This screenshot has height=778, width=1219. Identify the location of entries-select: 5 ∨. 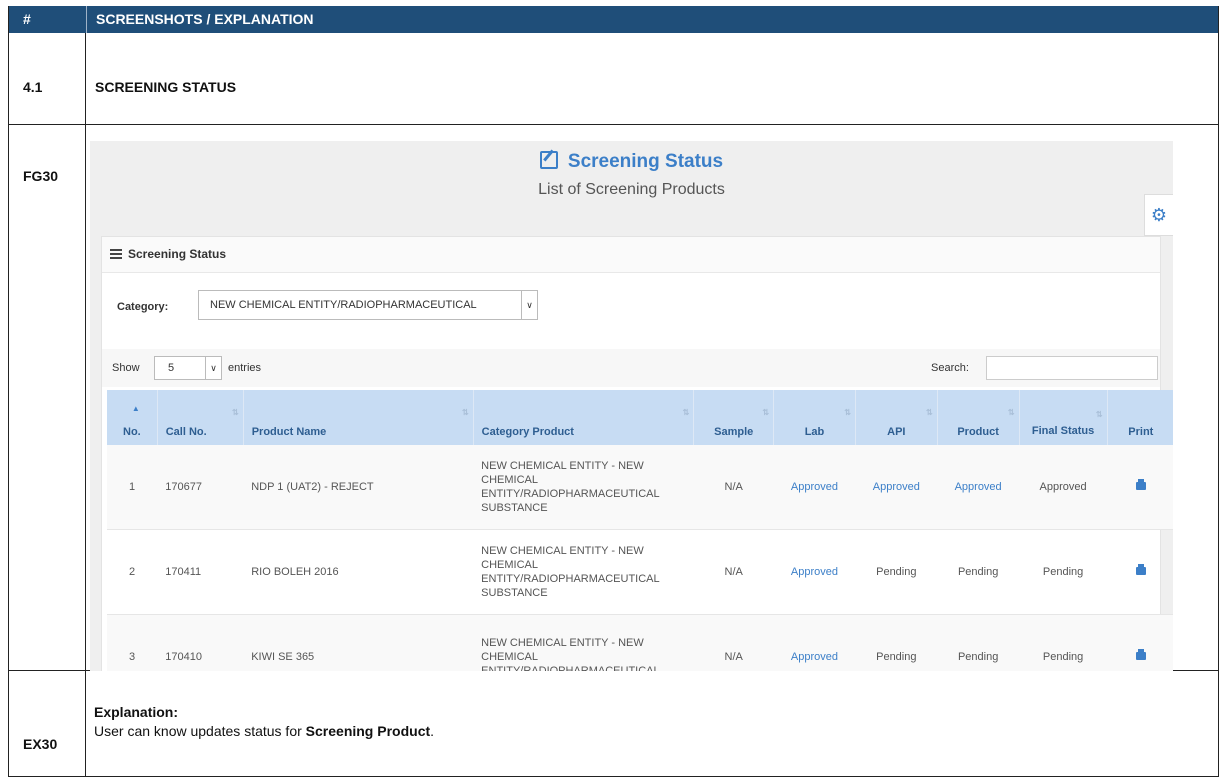
(188, 368).